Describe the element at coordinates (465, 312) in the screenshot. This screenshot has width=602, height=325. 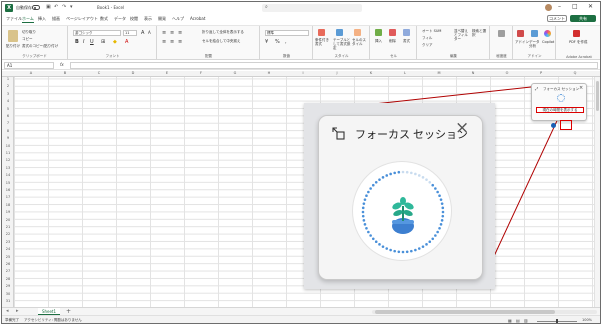
I see `horizontal-scroll-thumb` at that location.